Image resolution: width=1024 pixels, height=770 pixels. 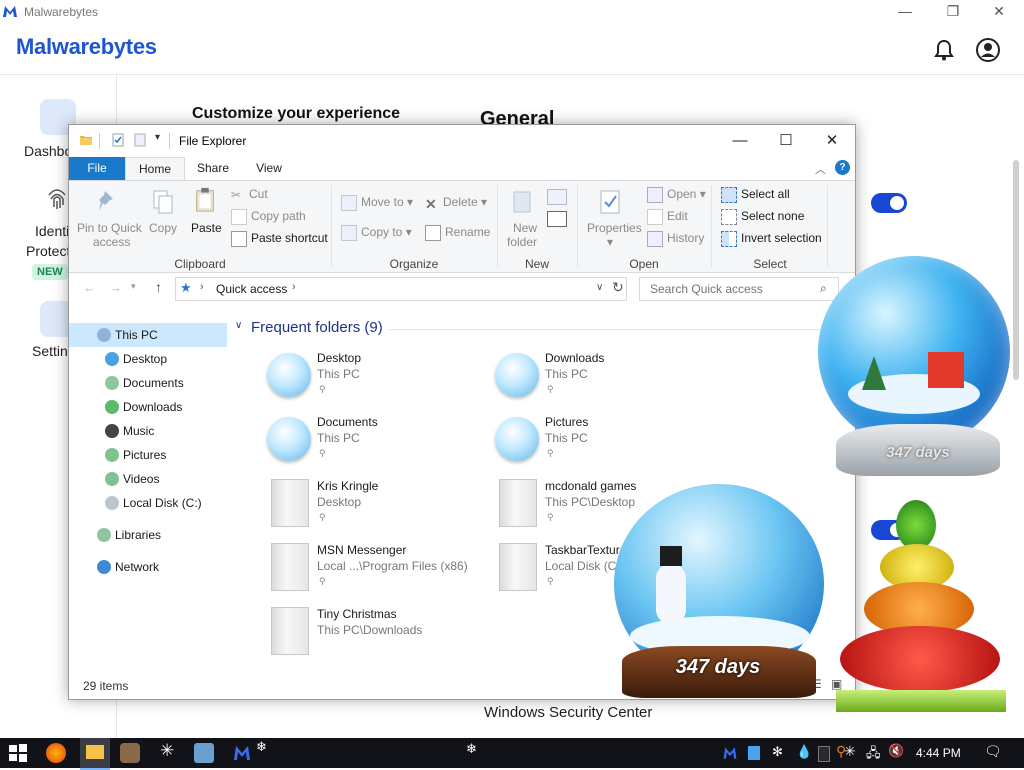 What do you see at coordinates (614, 228) in the screenshot?
I see `properties-button: Properties` at bounding box center [614, 228].